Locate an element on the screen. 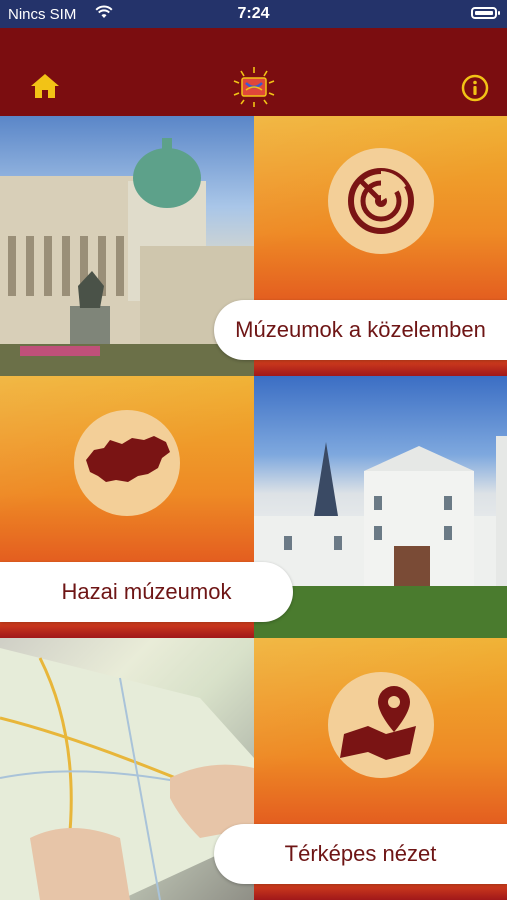 This screenshot has width=507, height=900. app-header is located at coordinates (253, 72).